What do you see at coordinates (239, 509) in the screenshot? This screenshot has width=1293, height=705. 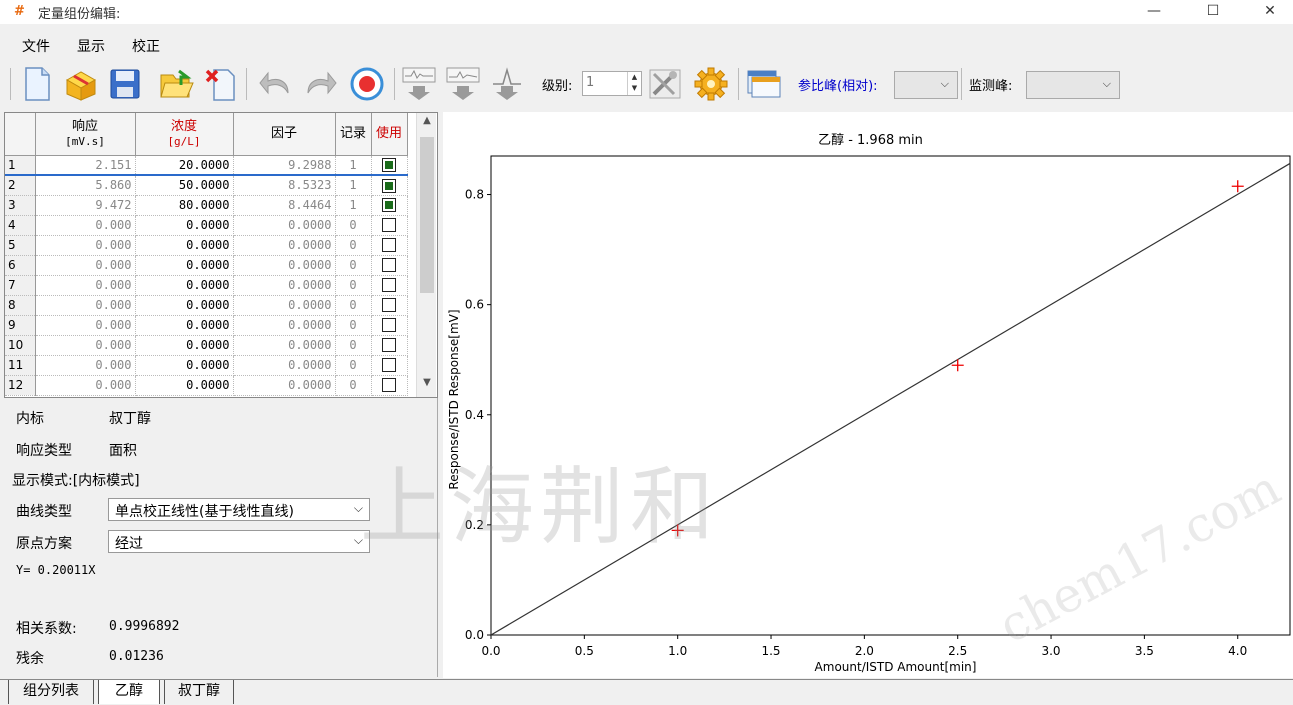 I see `curve-type-select: 单点校正线性(基于线性直线) ⌵` at bounding box center [239, 509].